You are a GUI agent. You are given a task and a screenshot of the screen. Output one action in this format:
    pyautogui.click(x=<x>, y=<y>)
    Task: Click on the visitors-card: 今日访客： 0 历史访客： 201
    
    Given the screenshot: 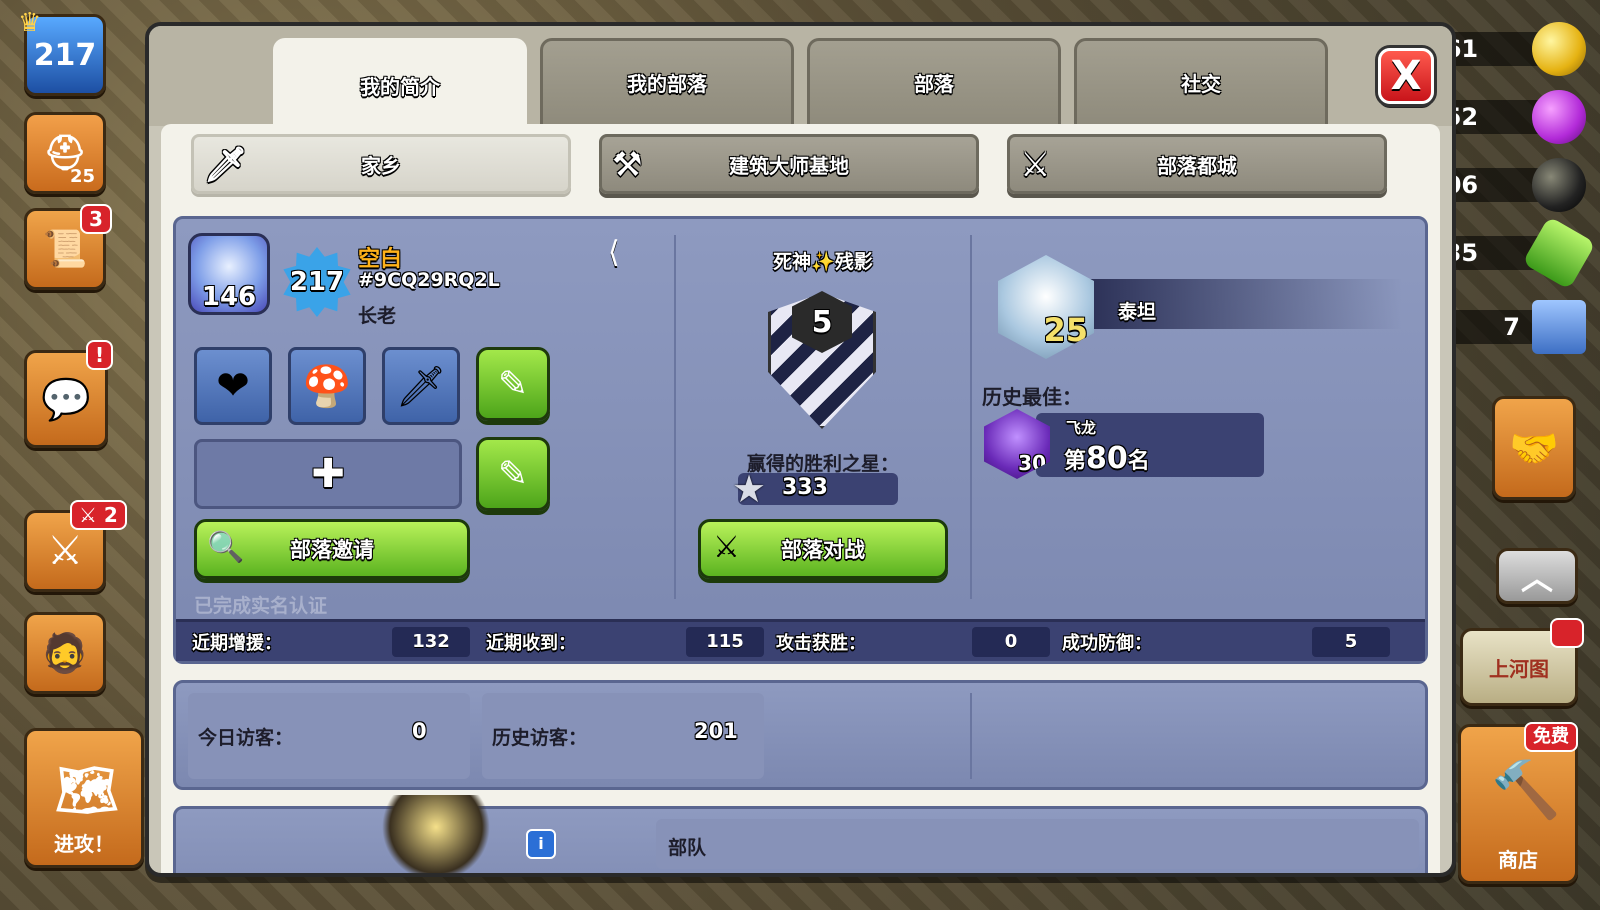 What is the action you would take?
    pyautogui.click(x=800, y=735)
    